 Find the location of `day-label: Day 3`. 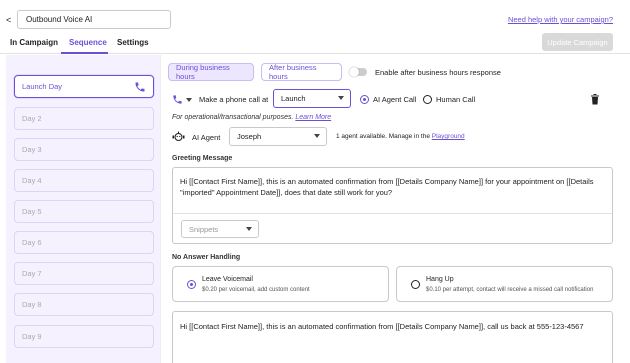

day-label: Day 3 is located at coordinates (32, 149).